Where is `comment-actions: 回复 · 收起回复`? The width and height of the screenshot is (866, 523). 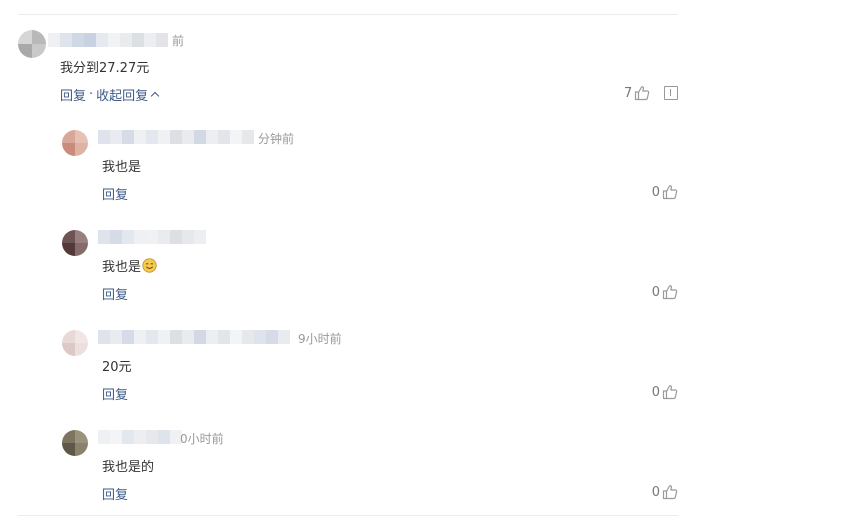 comment-actions: 回复 · 收起回复 is located at coordinates (110, 94).